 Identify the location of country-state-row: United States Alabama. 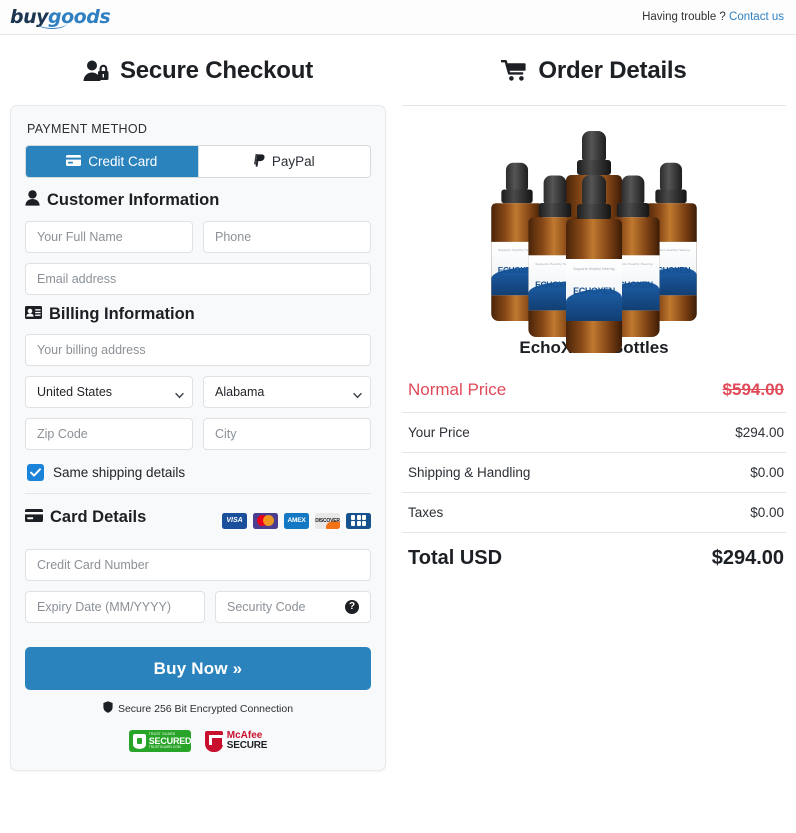
(198, 392).